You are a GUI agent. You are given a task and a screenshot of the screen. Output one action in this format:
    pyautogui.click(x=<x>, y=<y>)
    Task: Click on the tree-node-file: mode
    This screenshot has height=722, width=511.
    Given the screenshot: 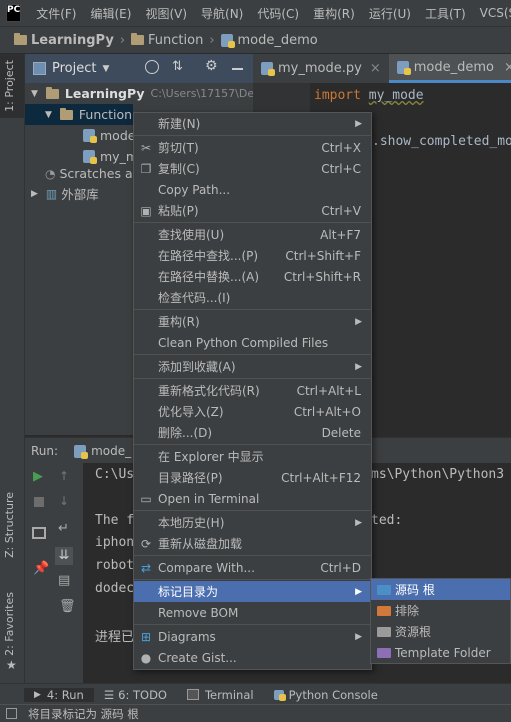 What is the action you would take?
    pyautogui.click(x=80, y=135)
    